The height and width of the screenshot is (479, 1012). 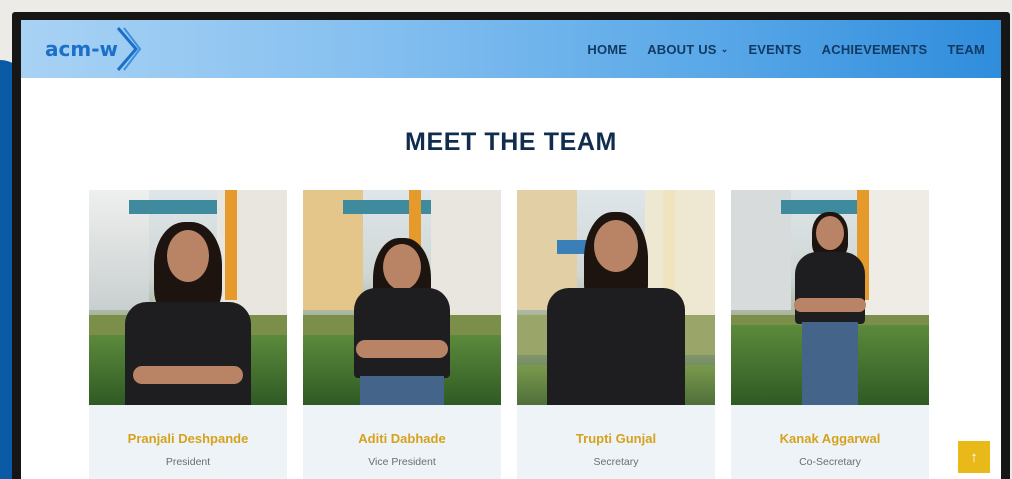 What do you see at coordinates (188, 462) in the screenshot?
I see `member-role: President` at bounding box center [188, 462].